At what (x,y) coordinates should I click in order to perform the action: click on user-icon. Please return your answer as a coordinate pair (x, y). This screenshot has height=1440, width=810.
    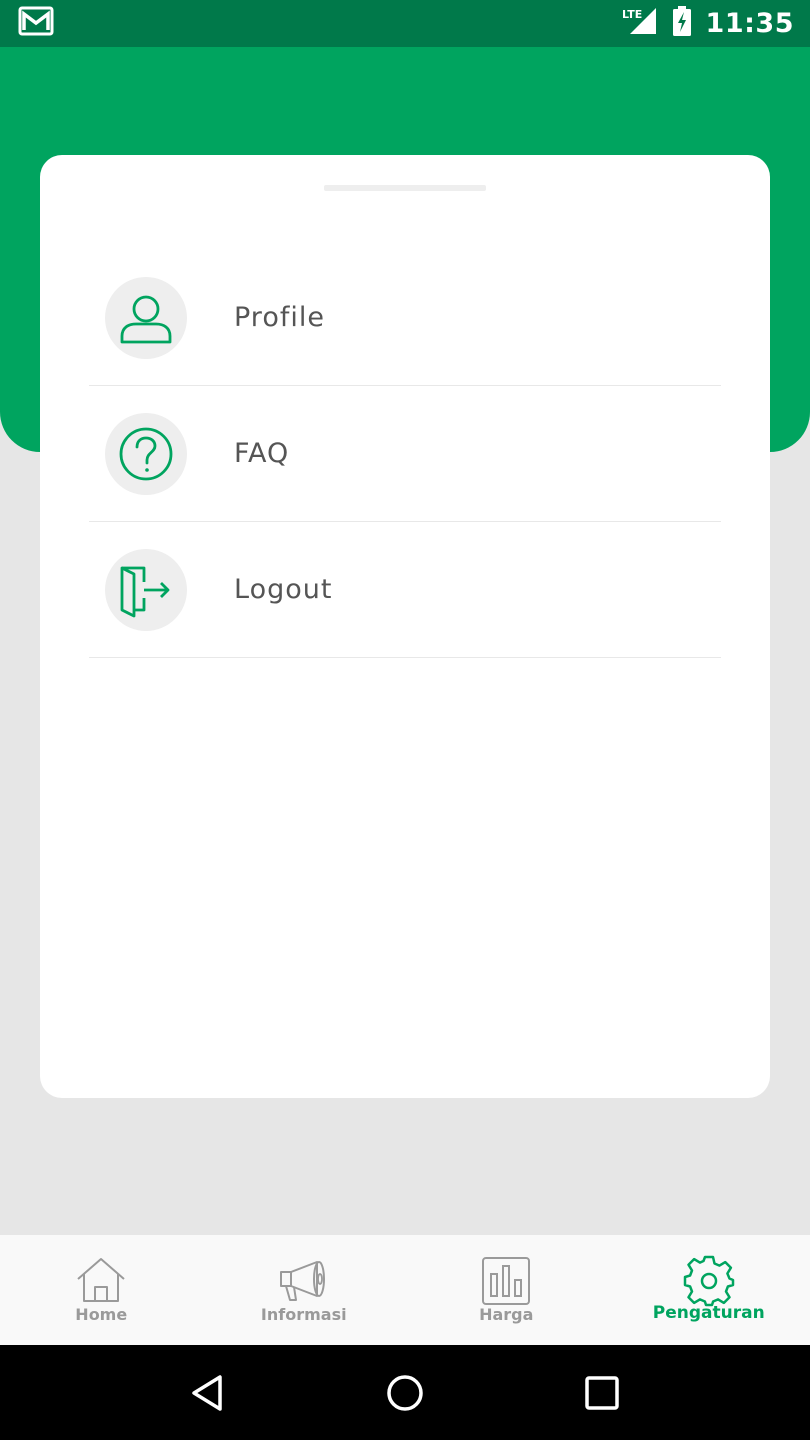
    Looking at the image, I should click on (146, 317).